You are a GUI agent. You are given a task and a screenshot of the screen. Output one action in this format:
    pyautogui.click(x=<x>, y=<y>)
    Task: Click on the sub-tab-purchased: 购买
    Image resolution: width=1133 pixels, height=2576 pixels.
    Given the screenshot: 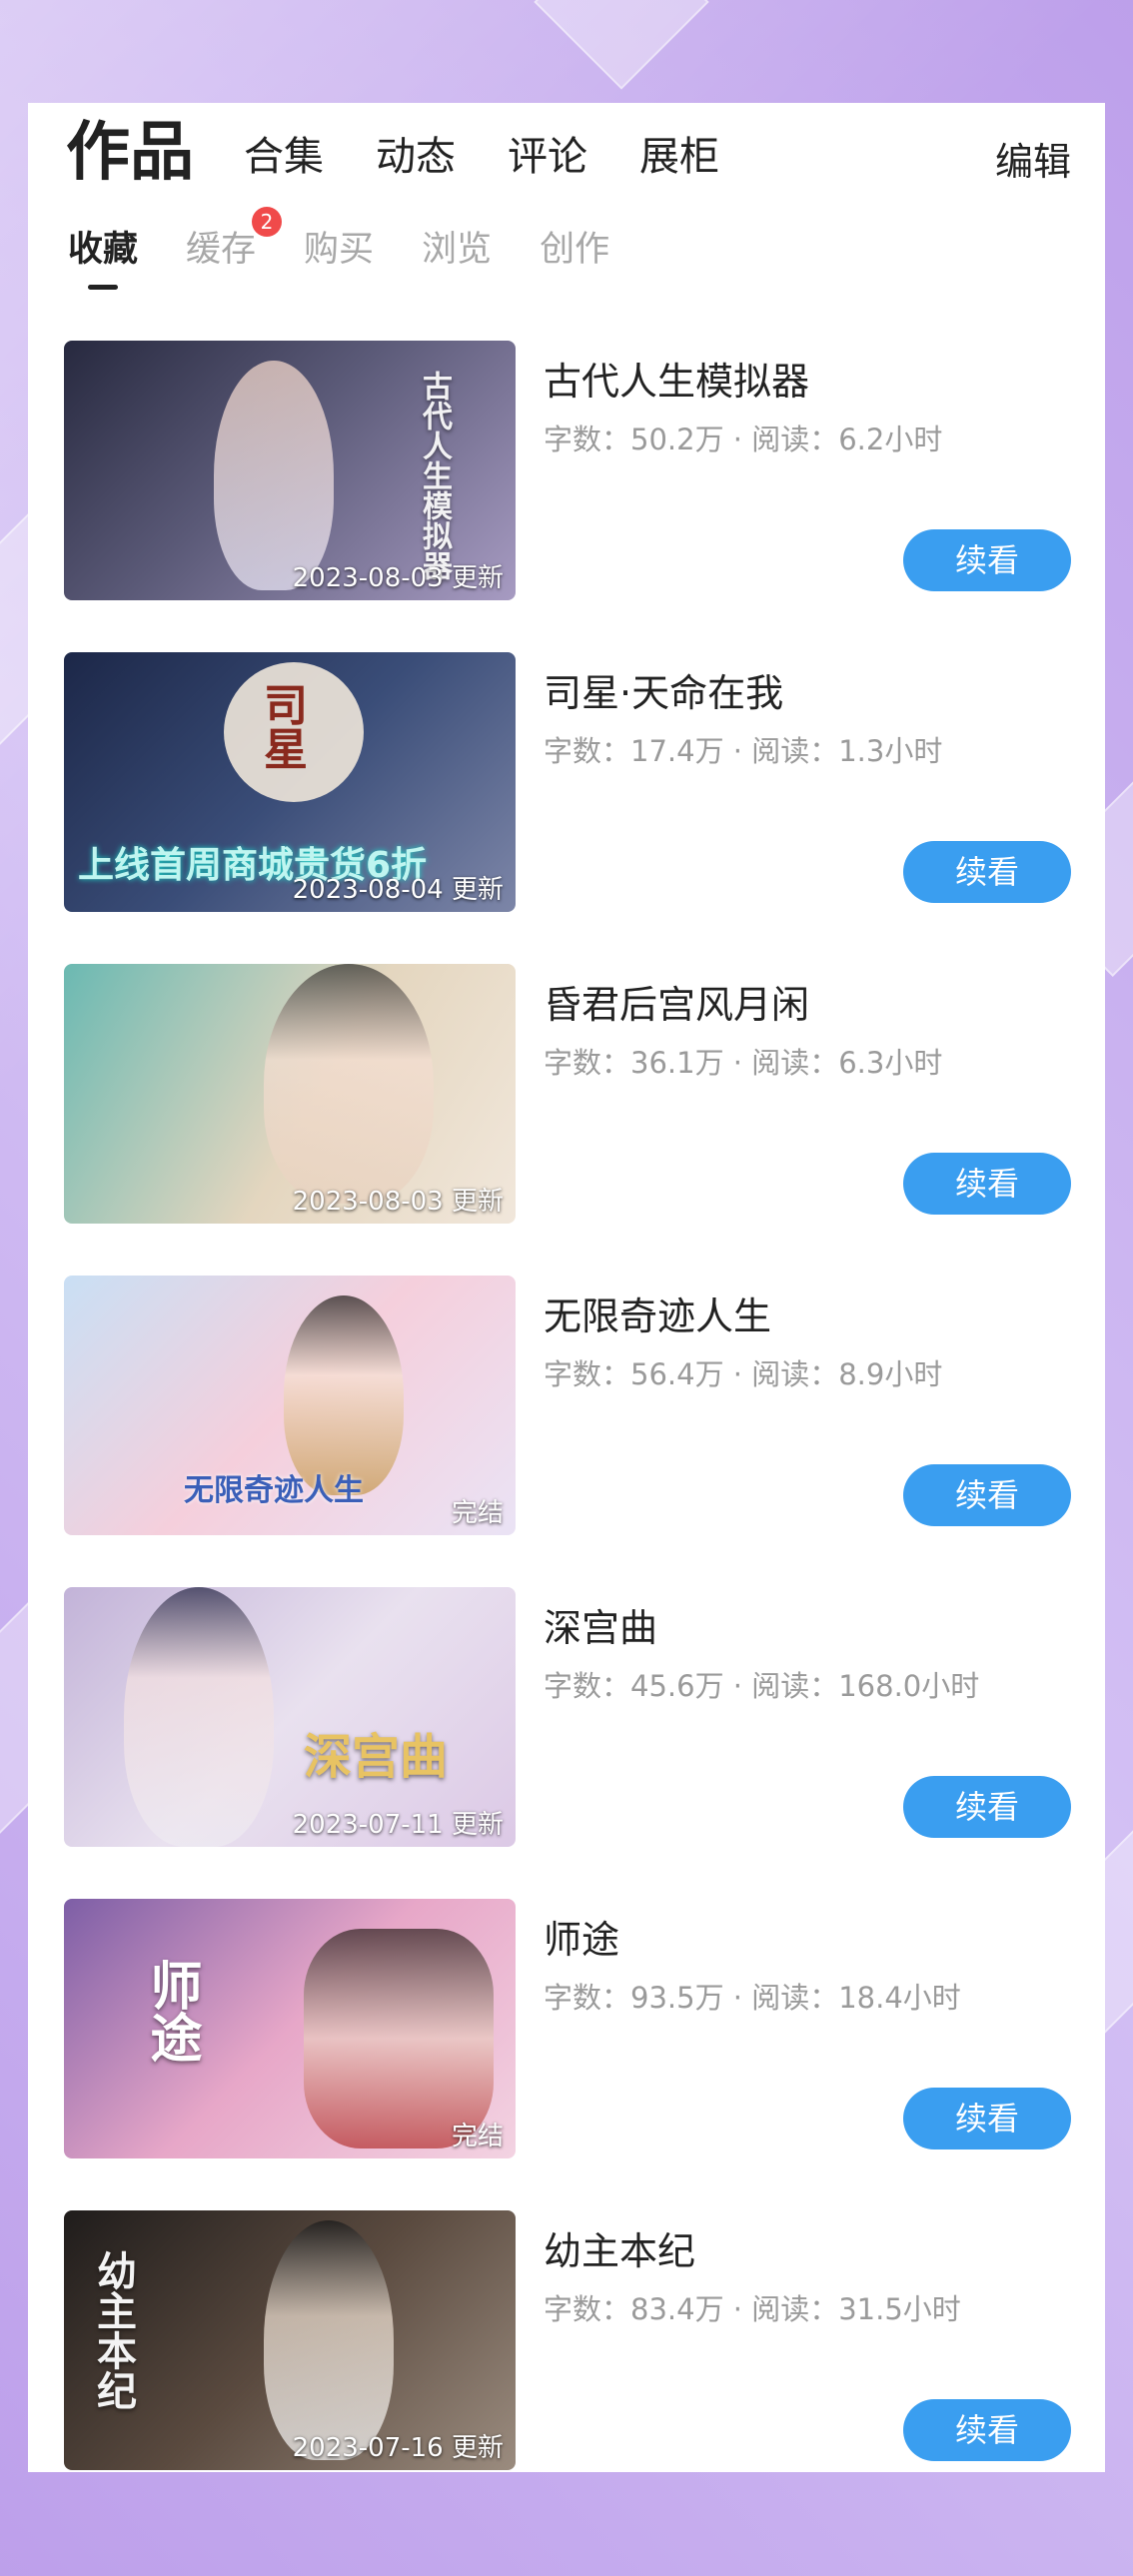 What is the action you would take?
    pyautogui.click(x=339, y=247)
    